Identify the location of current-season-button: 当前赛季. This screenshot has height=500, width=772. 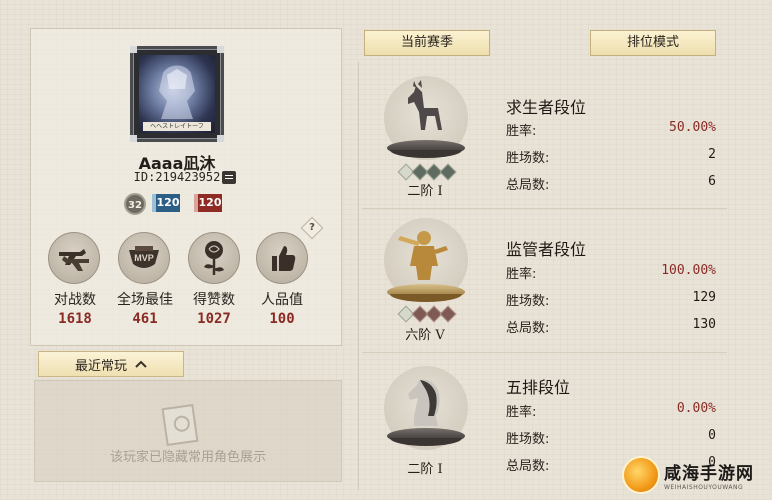
(427, 43).